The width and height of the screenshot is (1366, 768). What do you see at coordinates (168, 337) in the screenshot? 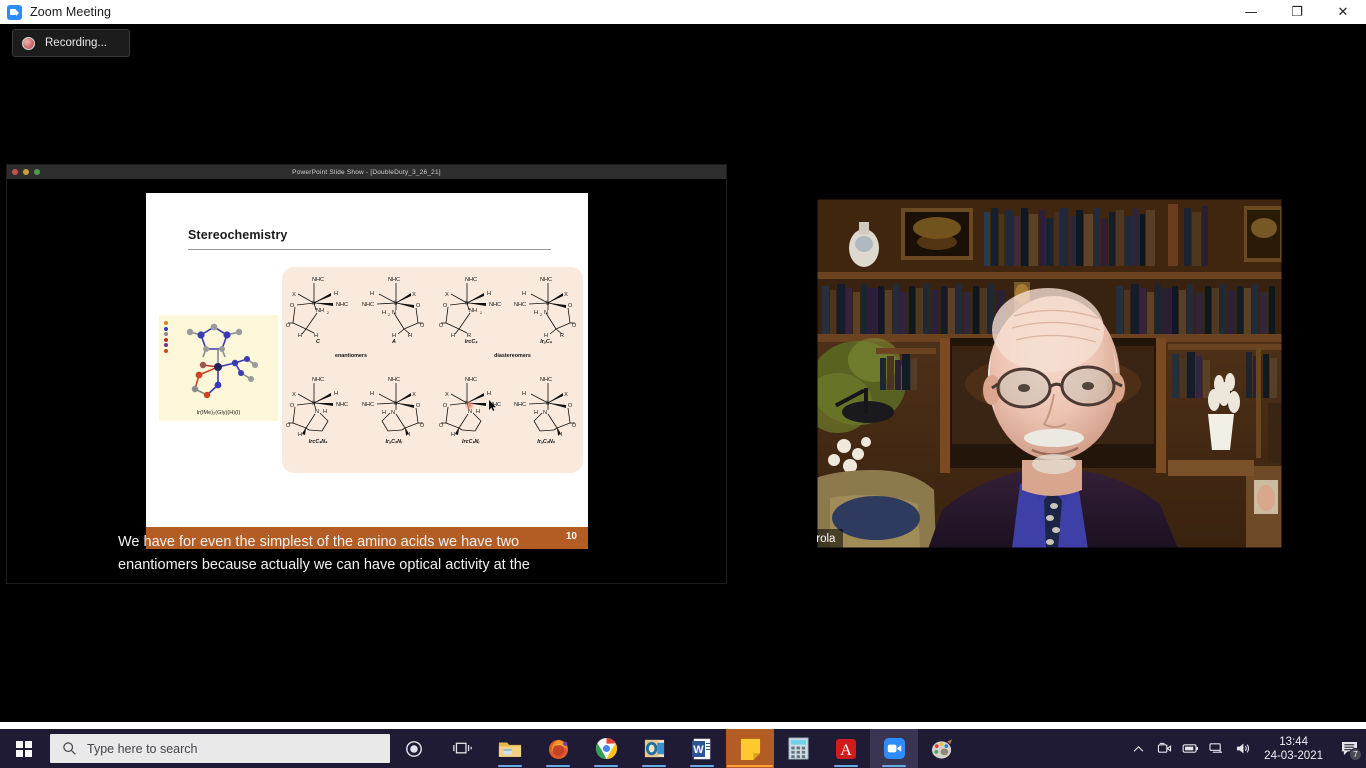
I see `atom-color-legend` at bounding box center [168, 337].